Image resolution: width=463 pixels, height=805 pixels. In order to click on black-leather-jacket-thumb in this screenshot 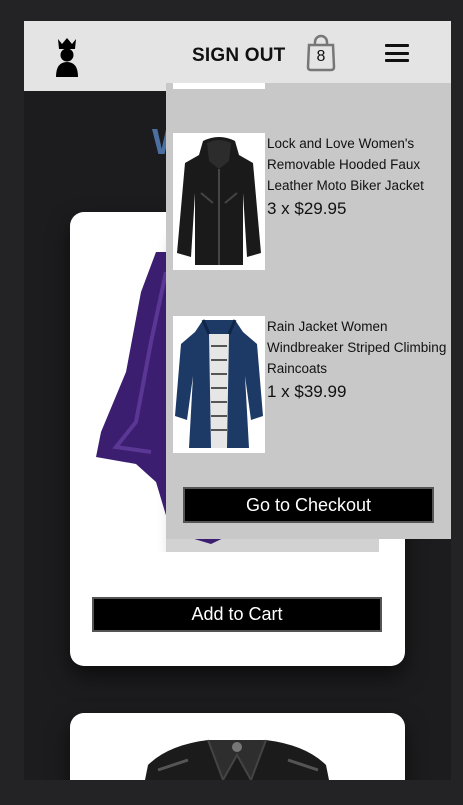, I will do `click(219, 201)`.